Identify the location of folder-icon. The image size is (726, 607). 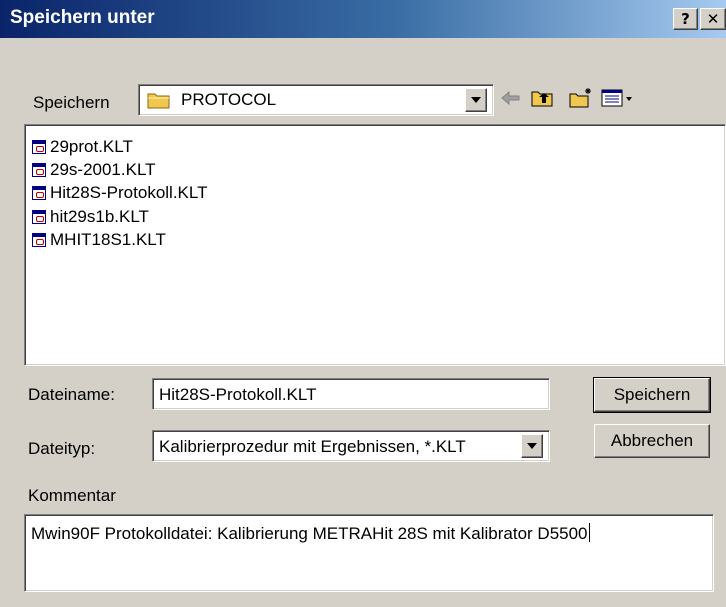
(159, 100).